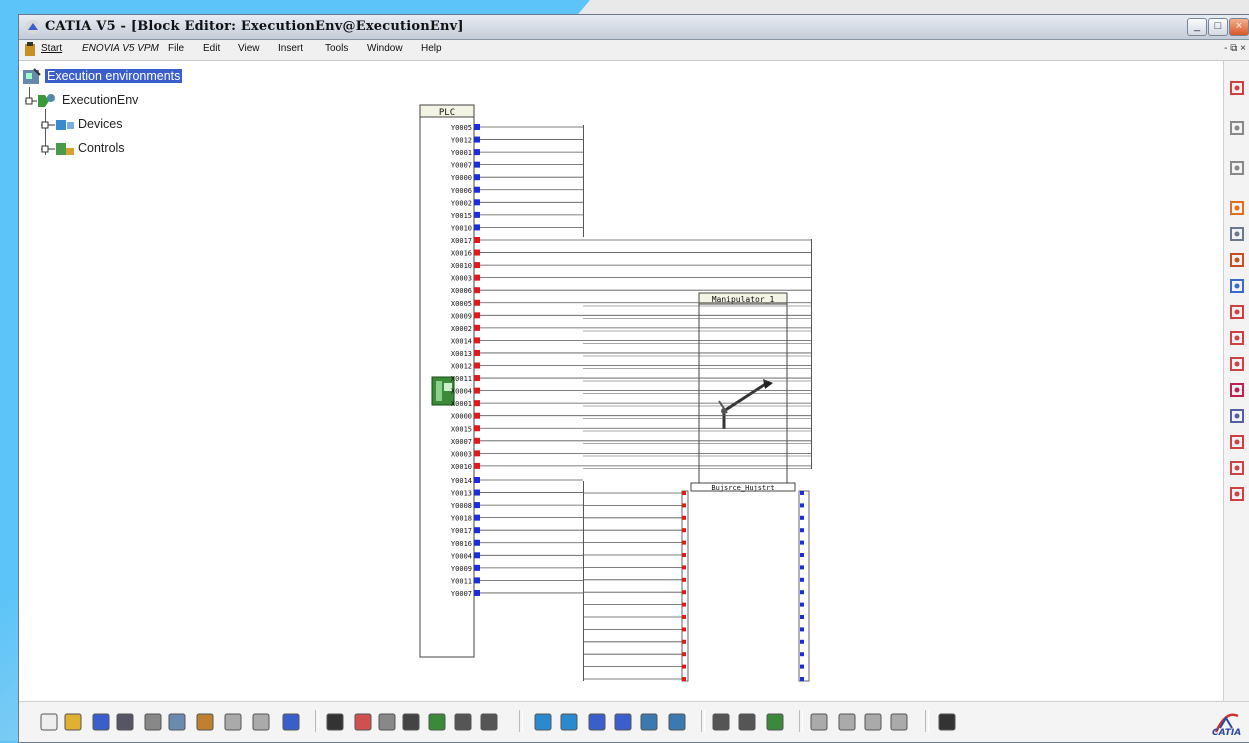 The width and height of the screenshot is (1249, 743). What do you see at coordinates (1237, 286) in the screenshot?
I see `connect-icon` at bounding box center [1237, 286].